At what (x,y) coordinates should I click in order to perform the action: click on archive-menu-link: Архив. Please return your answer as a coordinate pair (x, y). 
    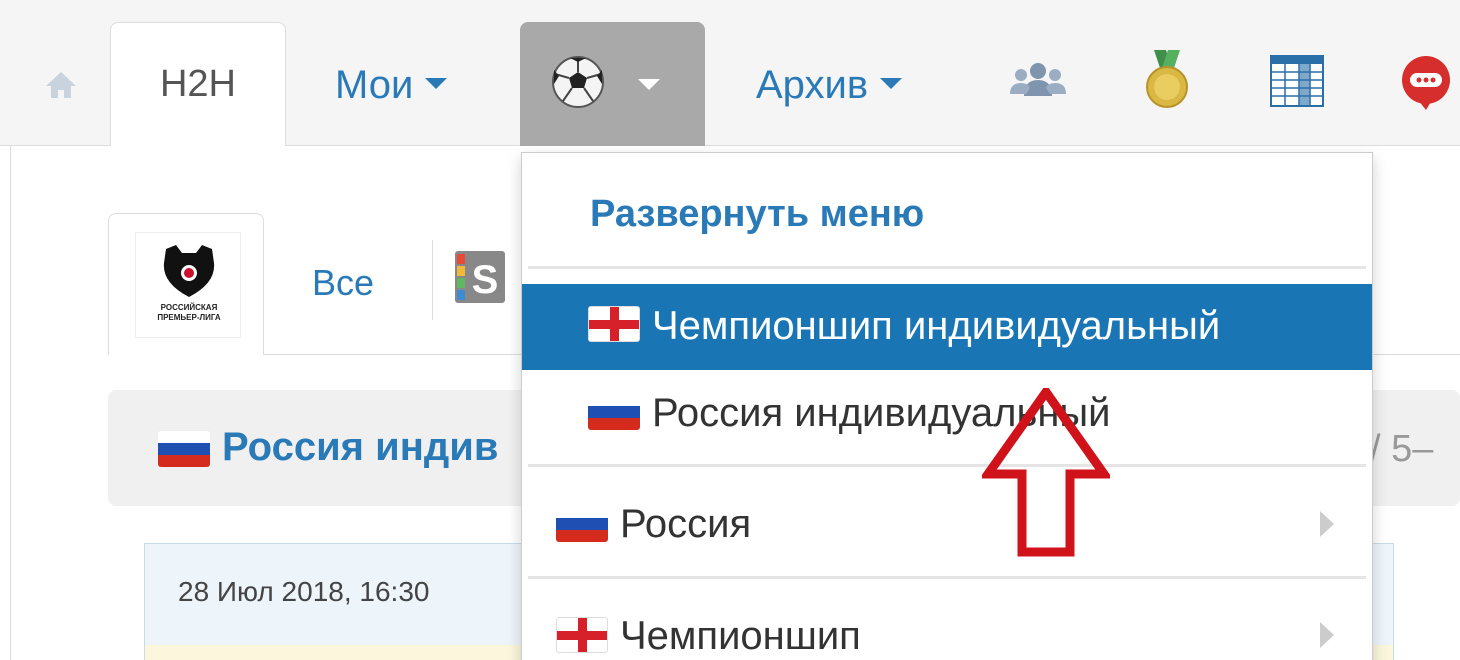
    Looking at the image, I should click on (829, 85).